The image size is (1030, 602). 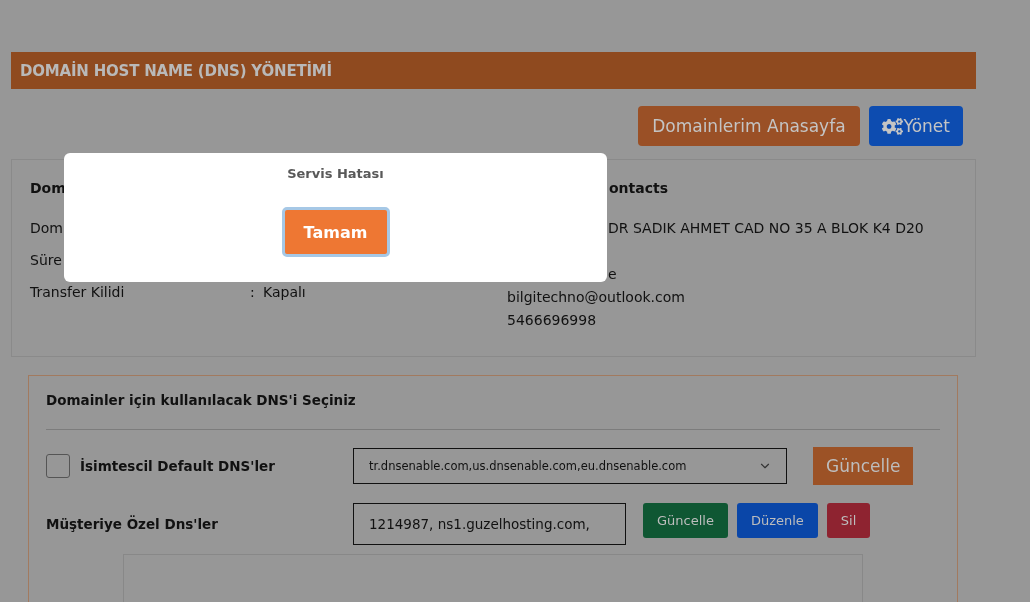 What do you see at coordinates (335, 232) in the screenshot?
I see `ok-button: Tamam` at bounding box center [335, 232].